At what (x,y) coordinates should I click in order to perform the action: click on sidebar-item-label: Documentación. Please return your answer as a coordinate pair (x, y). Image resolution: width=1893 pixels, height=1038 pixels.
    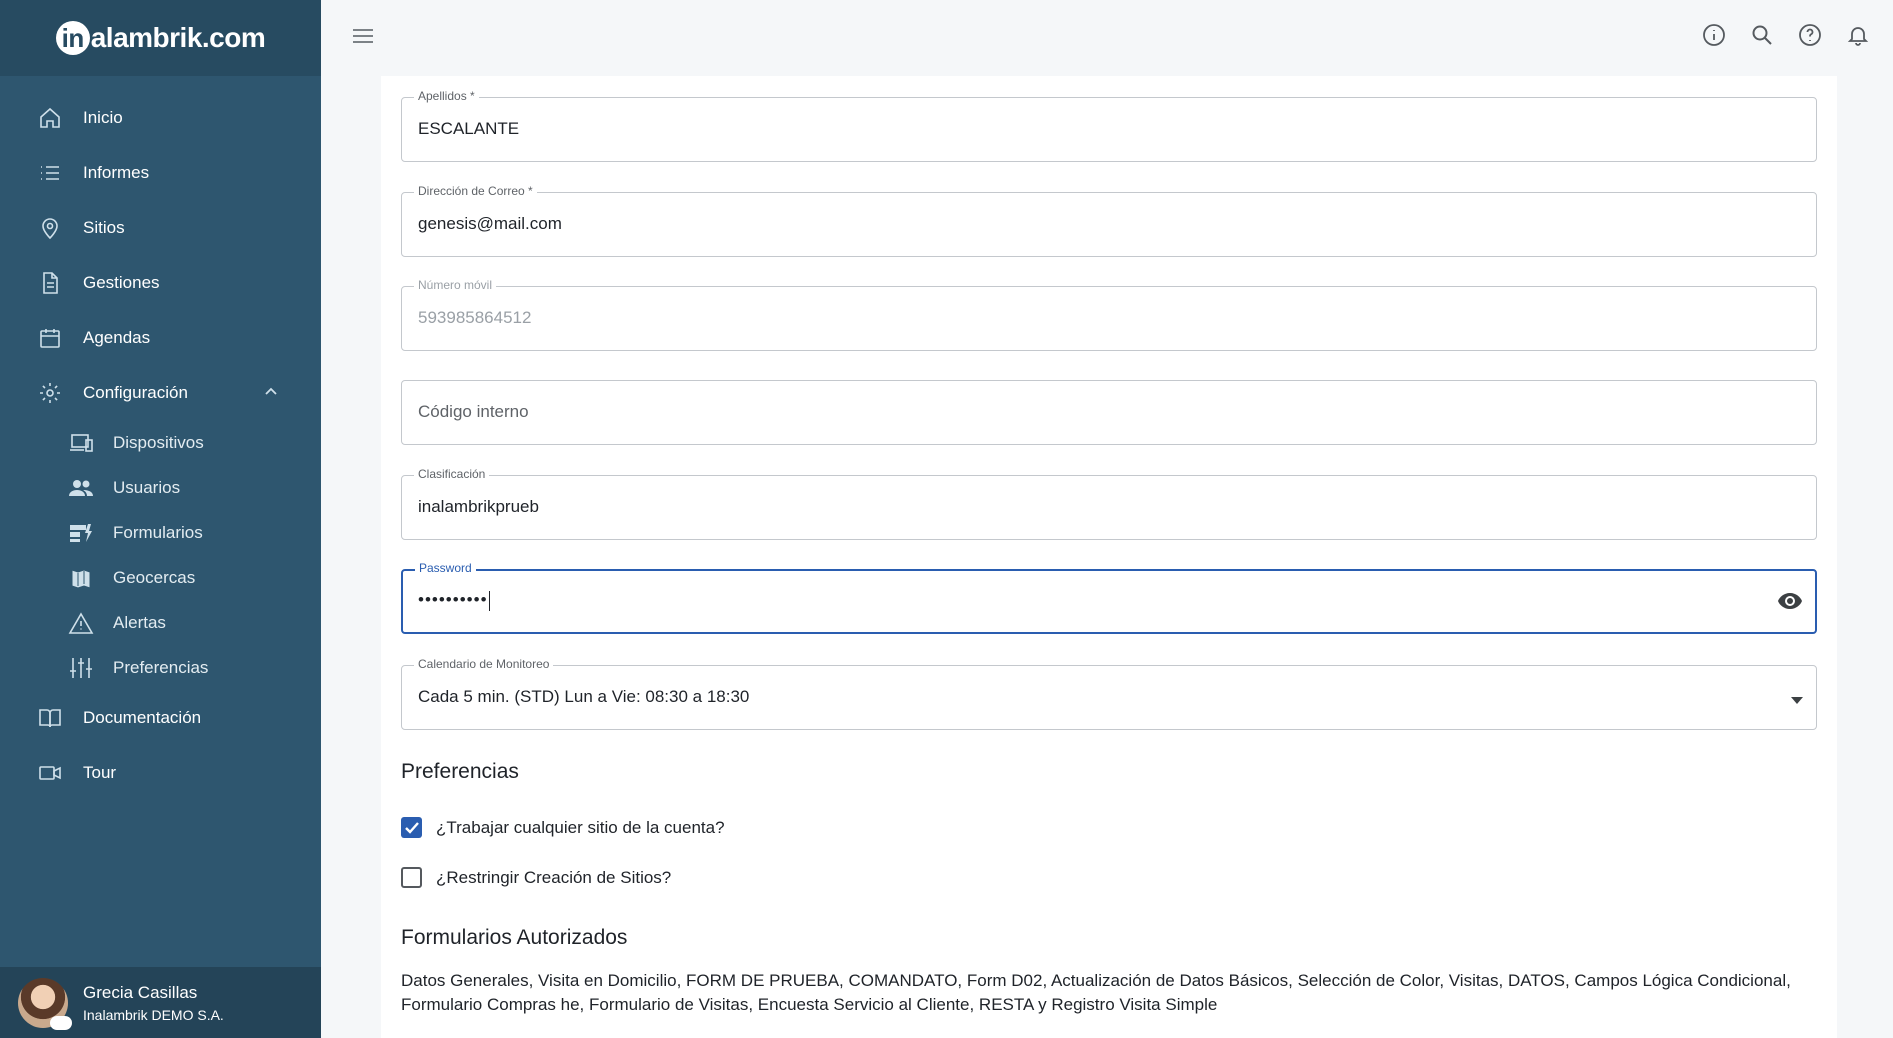
    Looking at the image, I should click on (142, 717).